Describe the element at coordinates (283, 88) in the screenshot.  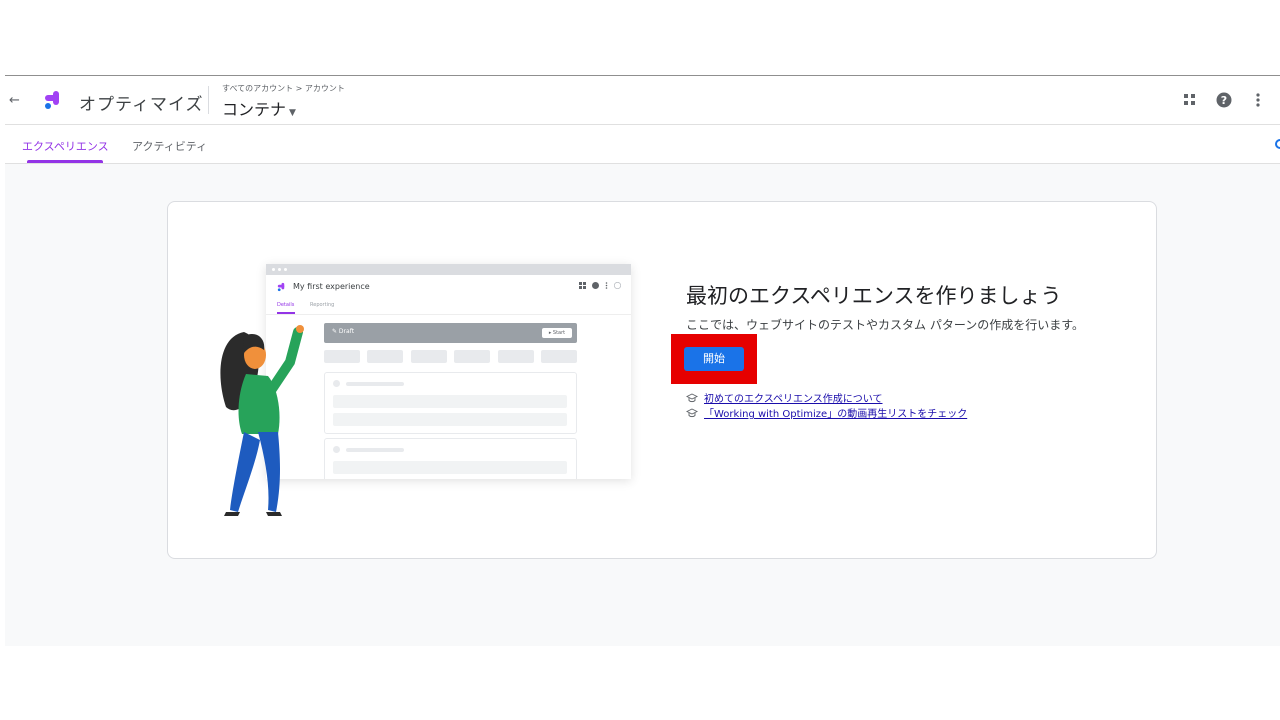
I see `breadcrumb: すべてのアカウント > アカウント` at that location.